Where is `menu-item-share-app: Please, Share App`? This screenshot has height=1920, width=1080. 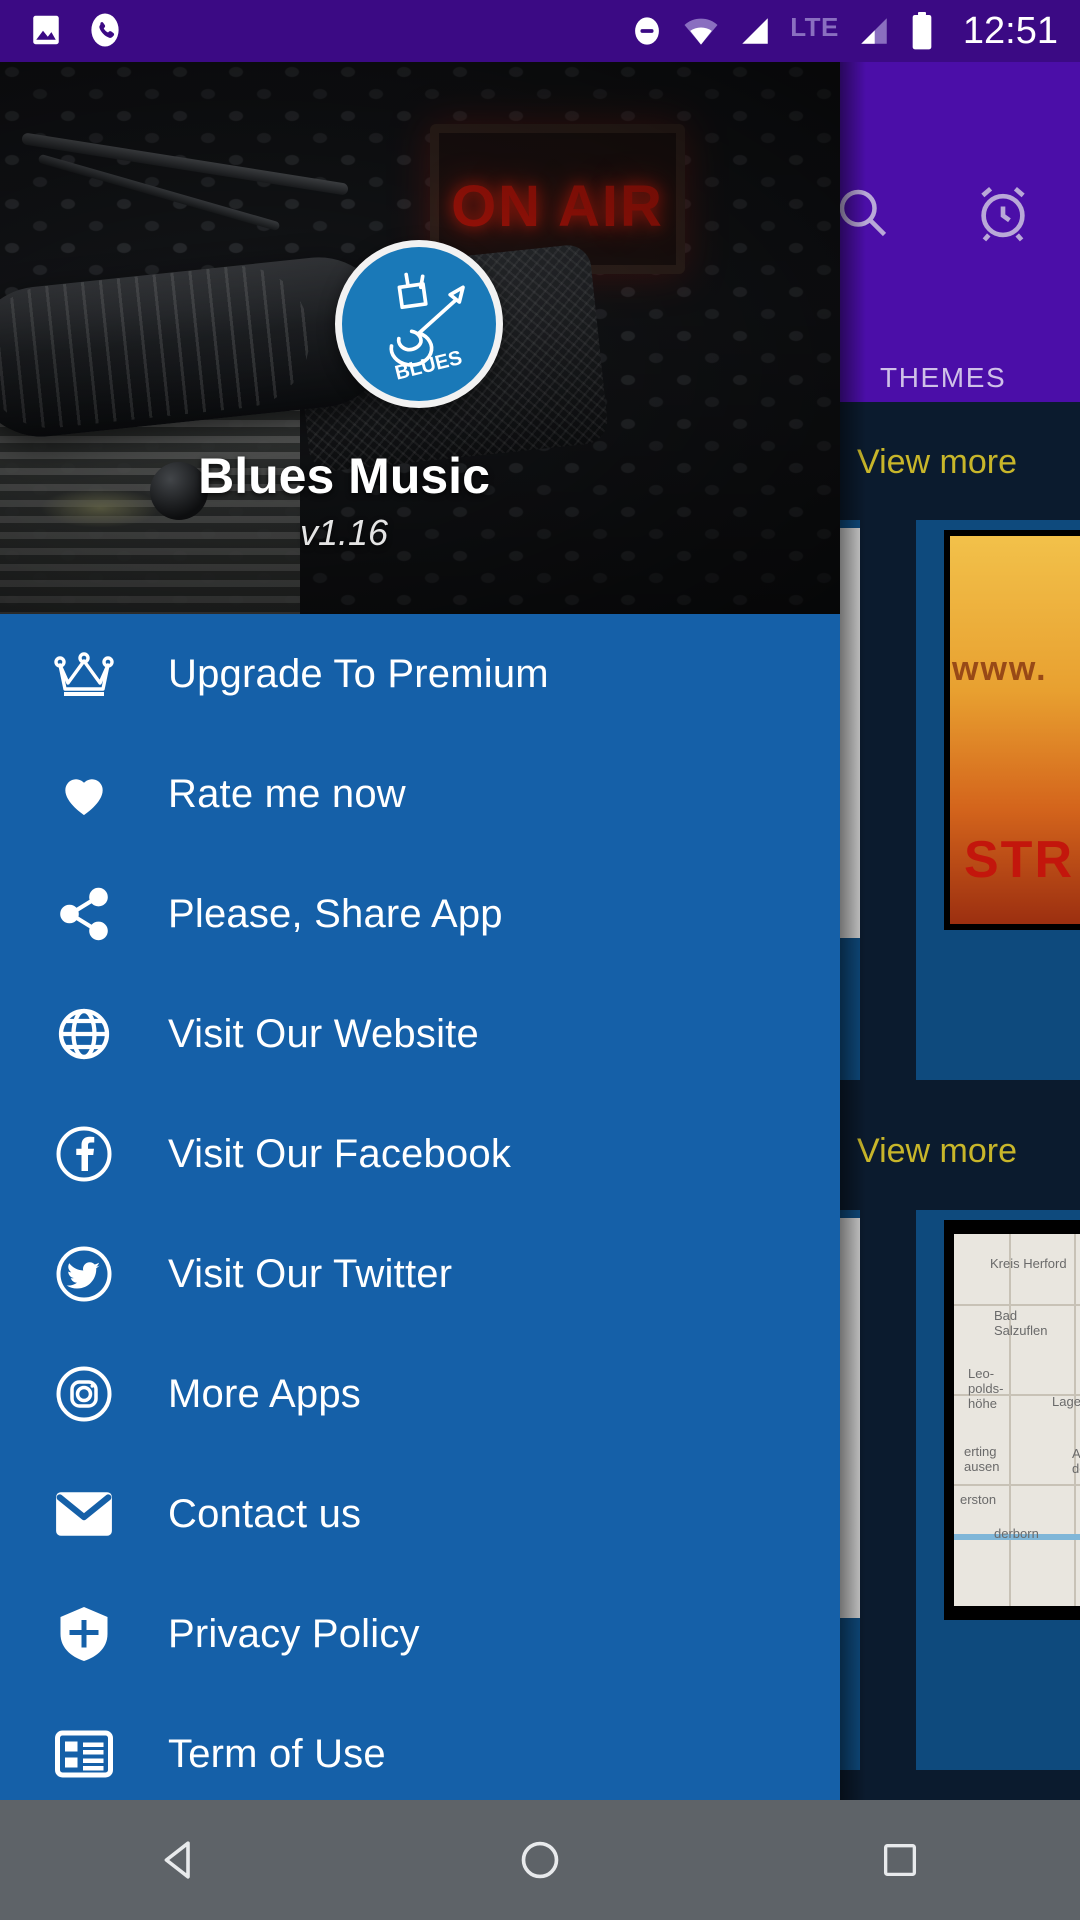
menu-item-share-app: Please, Share App is located at coordinates (420, 914).